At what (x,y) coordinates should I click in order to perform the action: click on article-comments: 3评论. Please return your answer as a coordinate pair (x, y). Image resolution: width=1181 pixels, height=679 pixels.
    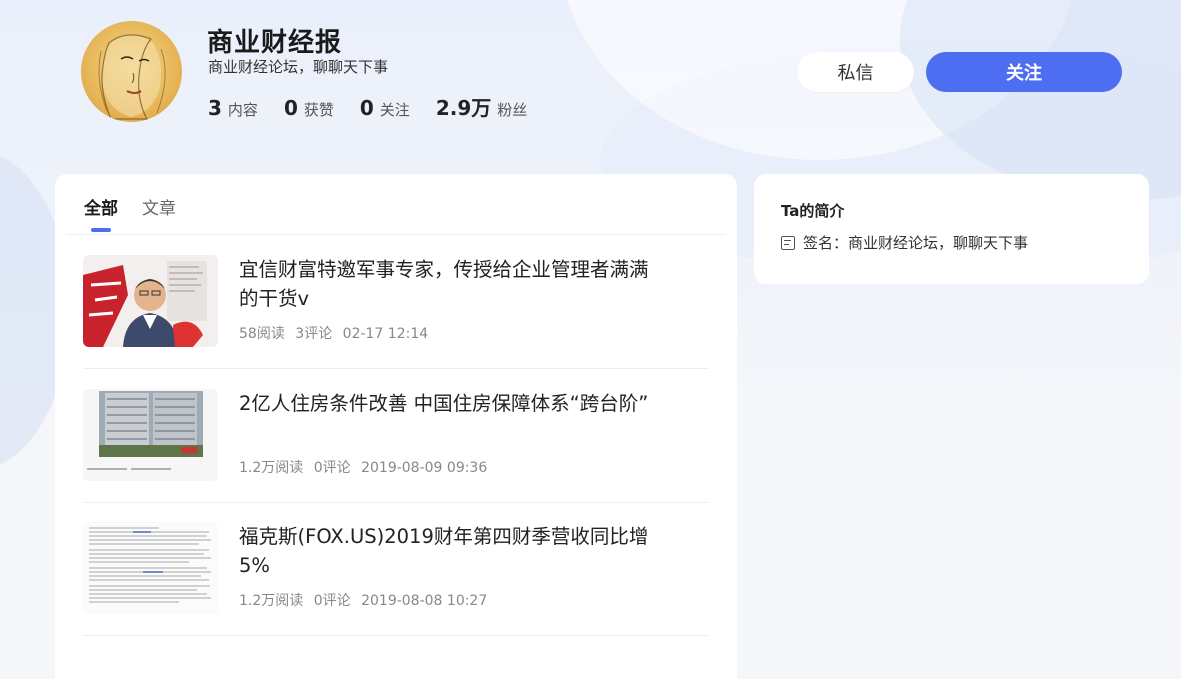
    Looking at the image, I should click on (314, 334).